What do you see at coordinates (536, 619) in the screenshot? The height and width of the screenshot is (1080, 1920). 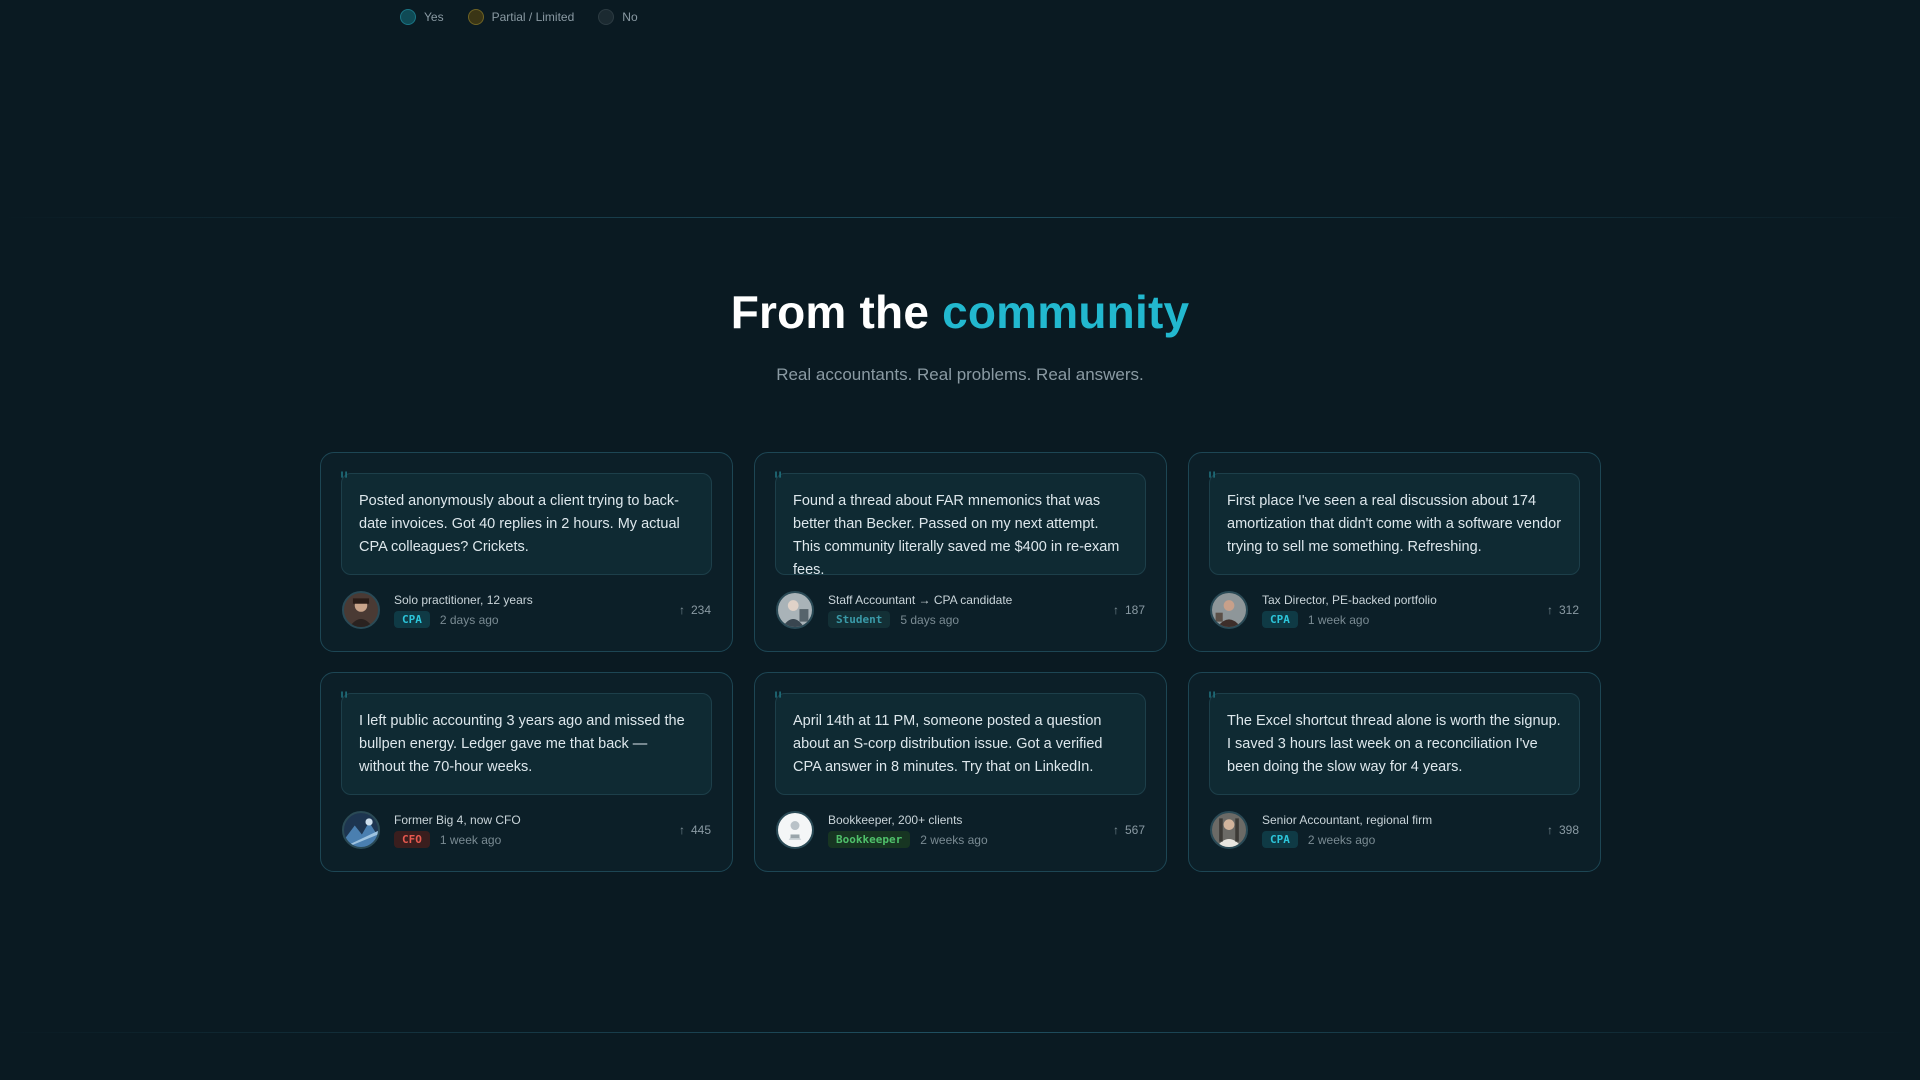 I see `author-meta: CPA 2 days ago` at bounding box center [536, 619].